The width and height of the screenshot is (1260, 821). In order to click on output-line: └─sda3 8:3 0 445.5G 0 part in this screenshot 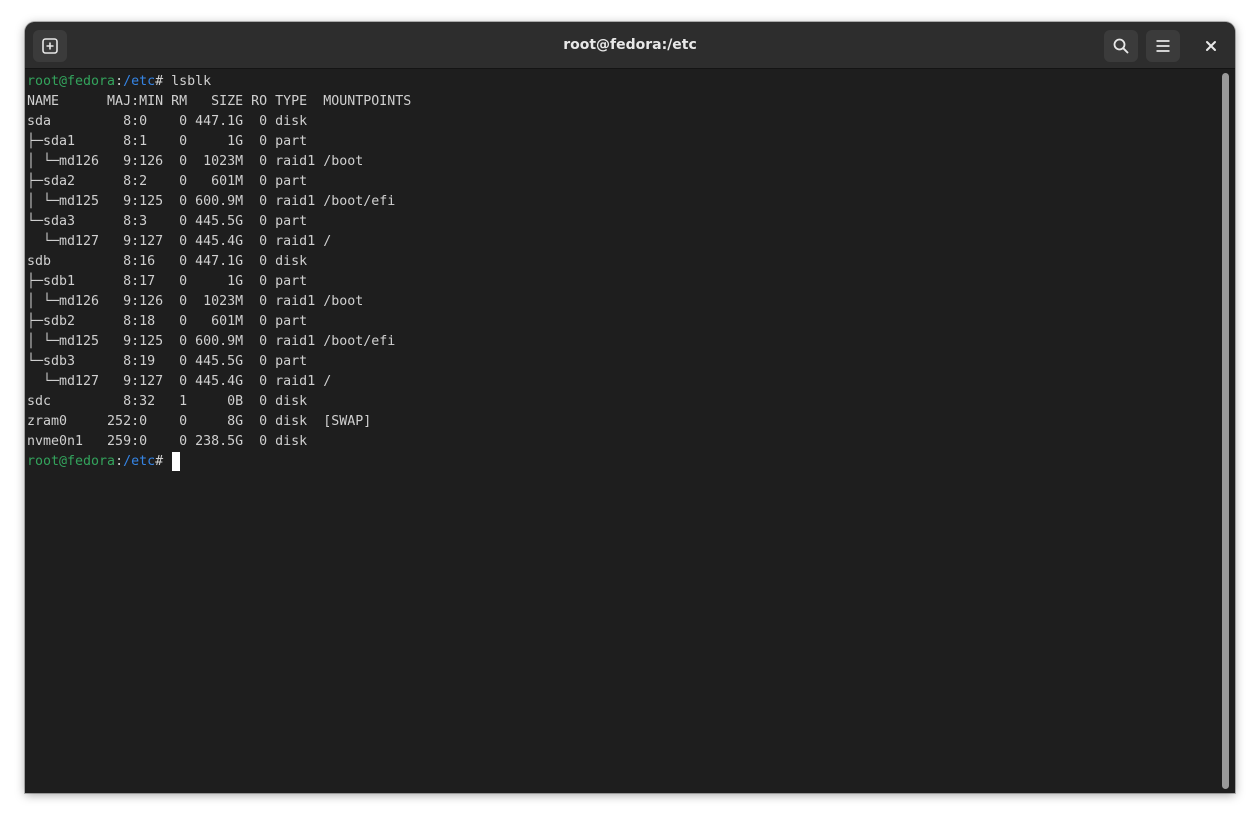, I will do `click(167, 221)`.